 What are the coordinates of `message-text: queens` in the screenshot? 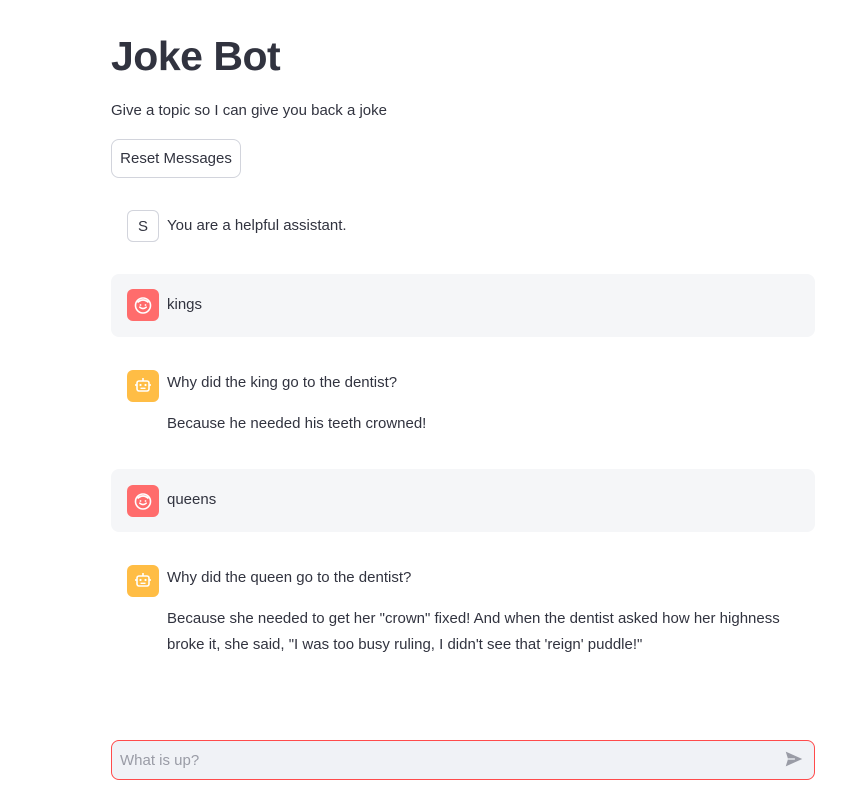 It's located at (476, 500).